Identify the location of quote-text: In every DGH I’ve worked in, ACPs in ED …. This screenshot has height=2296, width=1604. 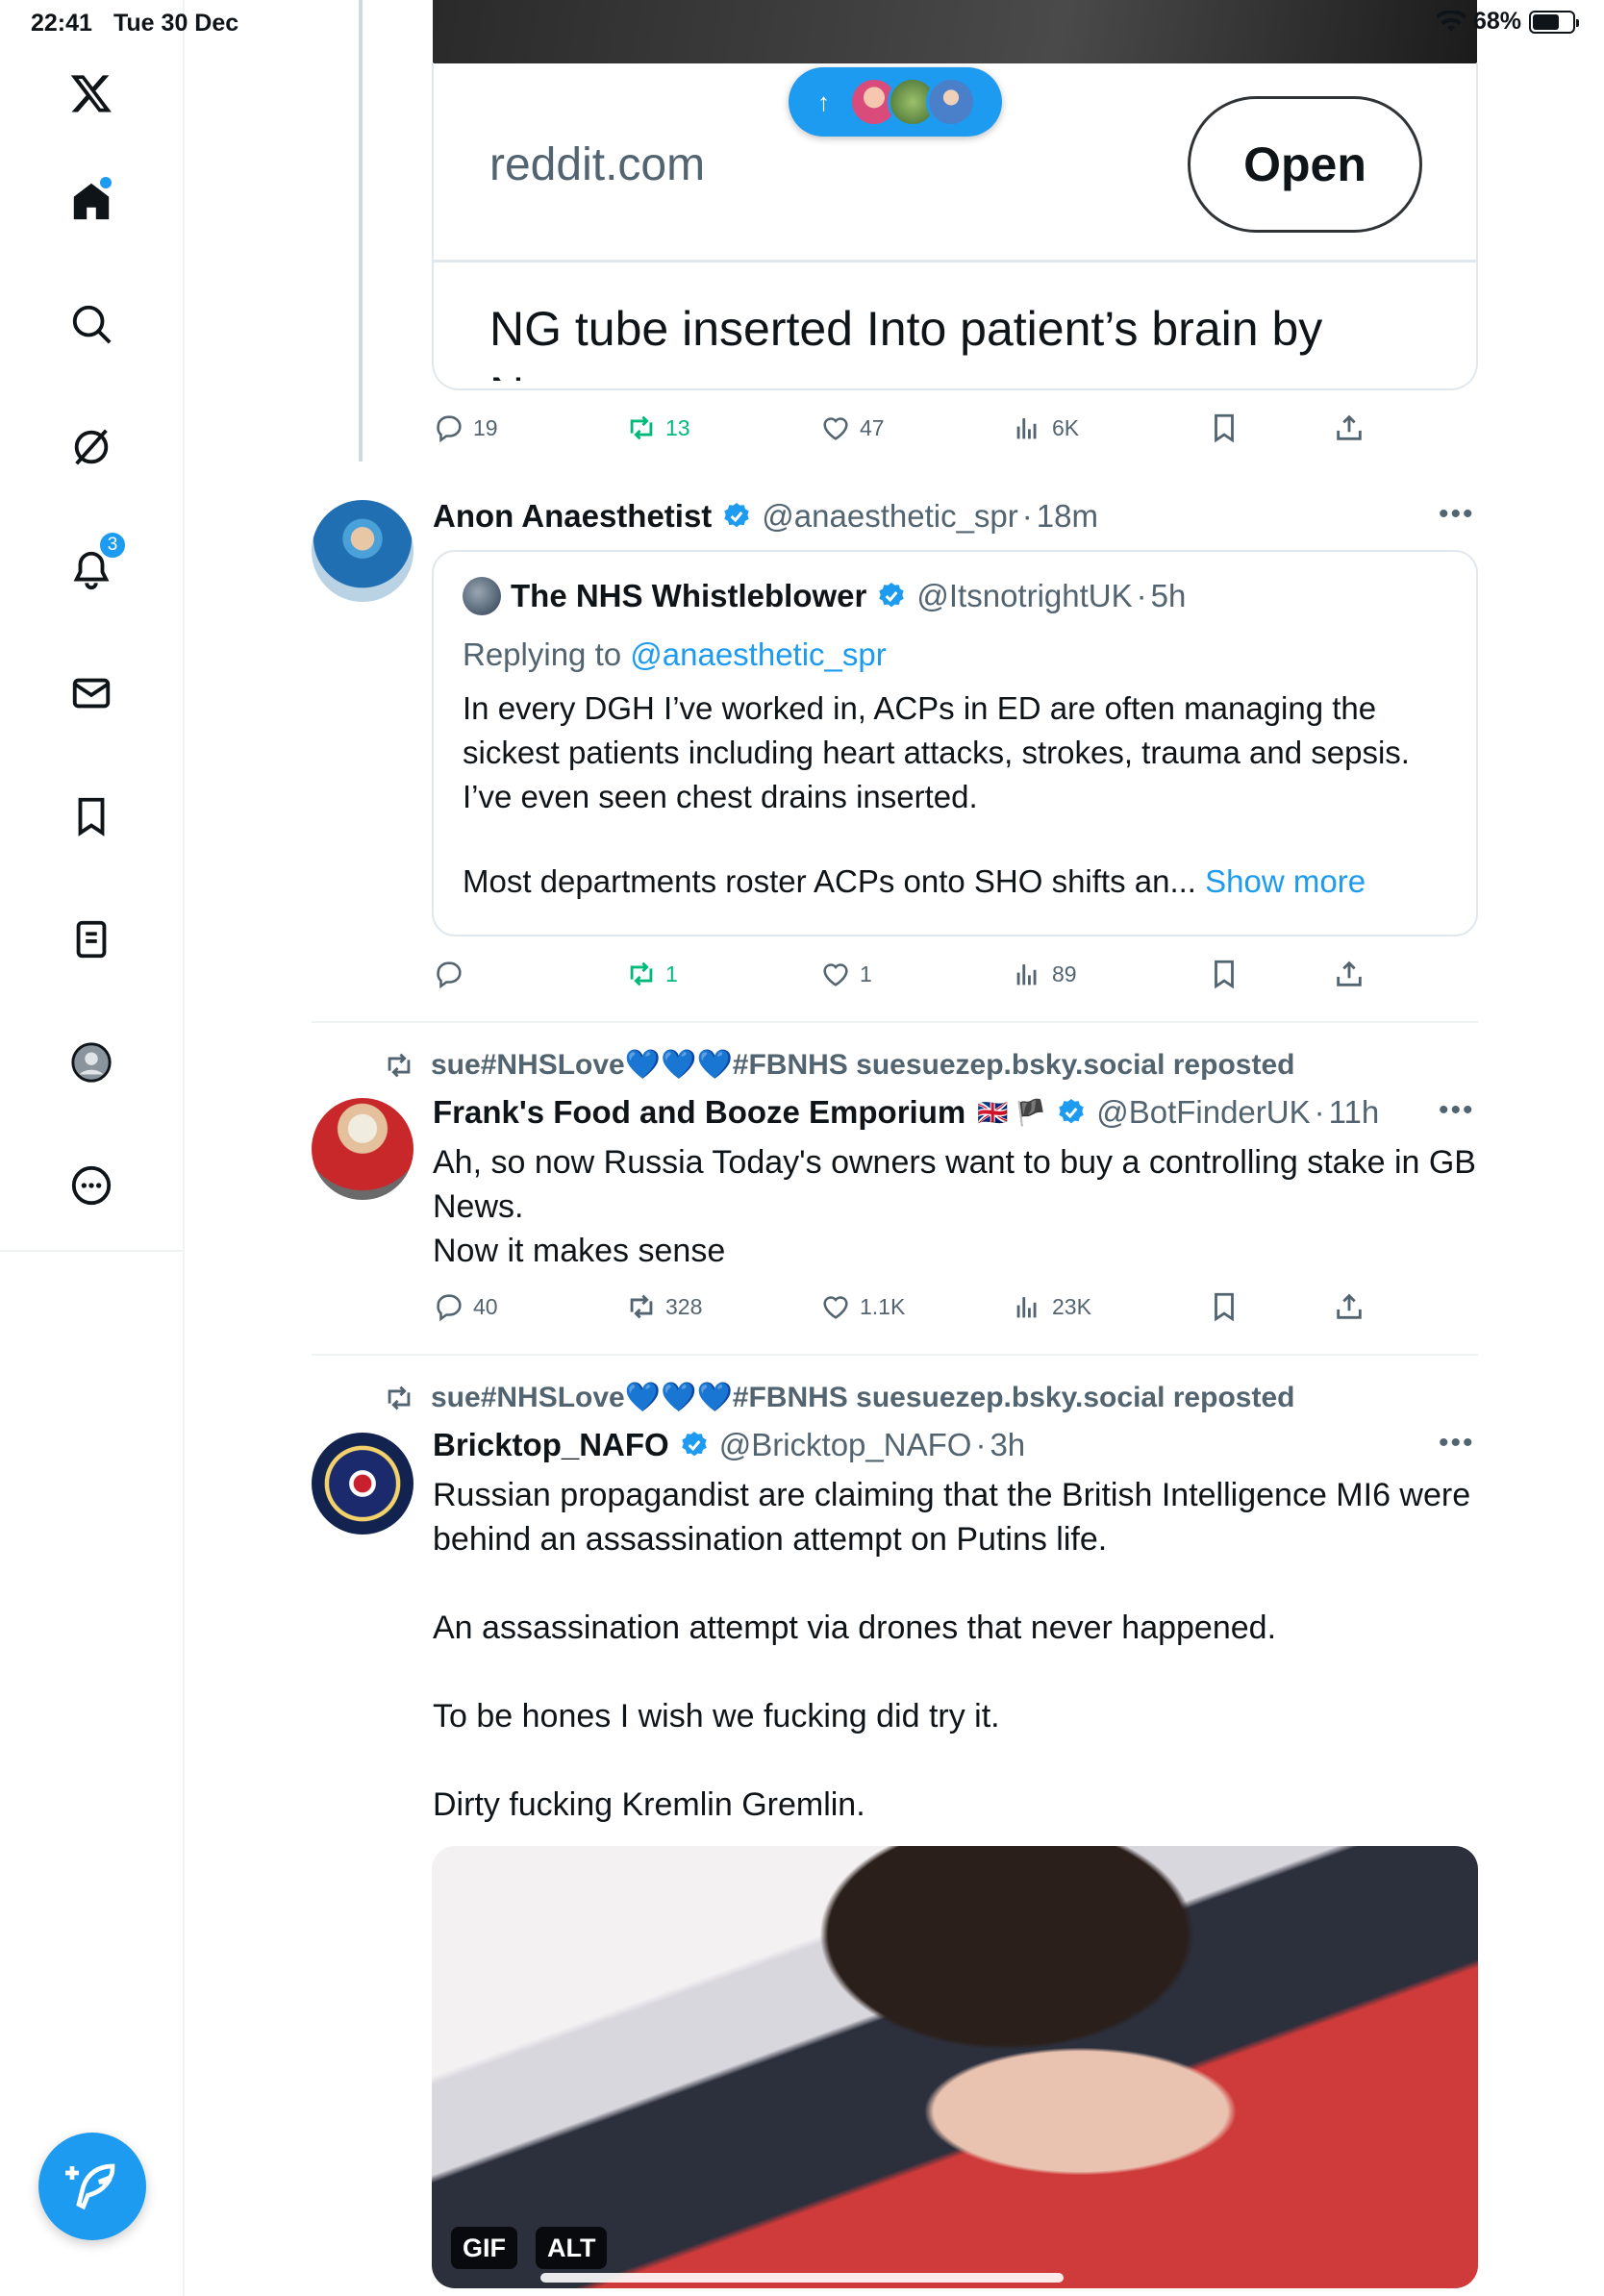
(936, 752).